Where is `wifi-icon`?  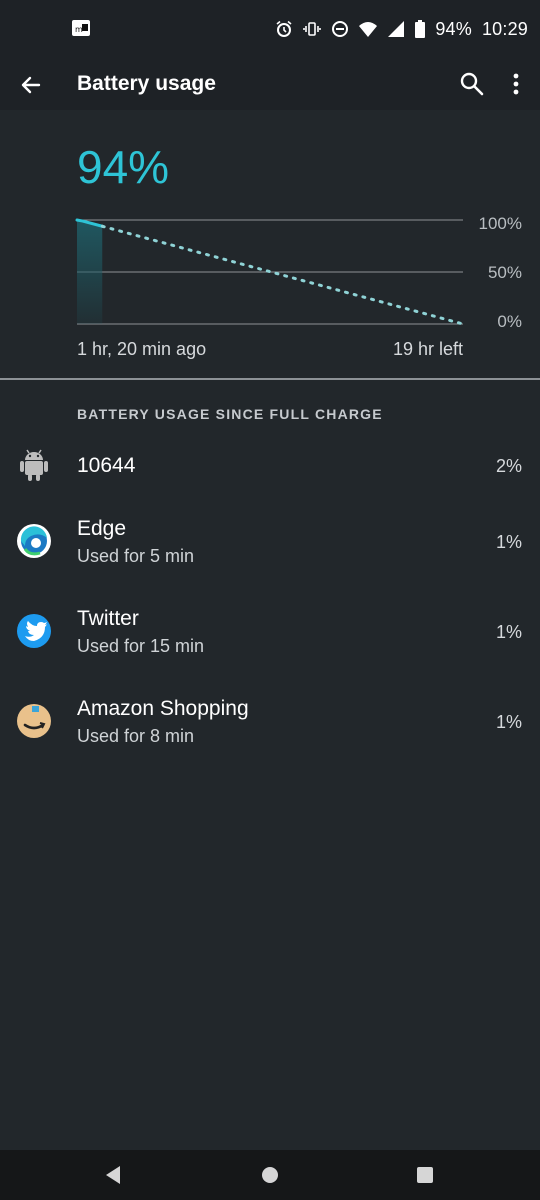 wifi-icon is located at coordinates (368, 29).